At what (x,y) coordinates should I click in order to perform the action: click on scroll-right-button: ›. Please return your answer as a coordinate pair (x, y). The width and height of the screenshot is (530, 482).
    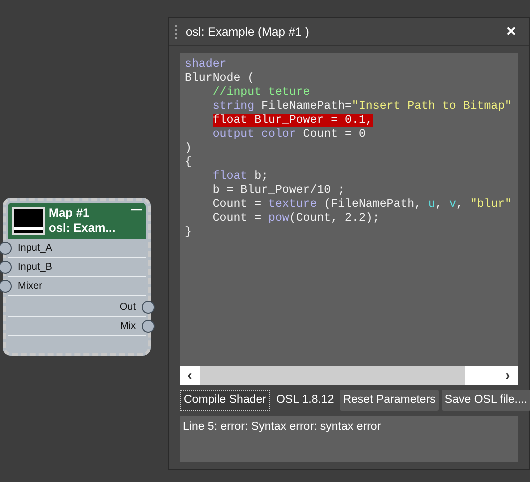
    Looking at the image, I should click on (508, 375).